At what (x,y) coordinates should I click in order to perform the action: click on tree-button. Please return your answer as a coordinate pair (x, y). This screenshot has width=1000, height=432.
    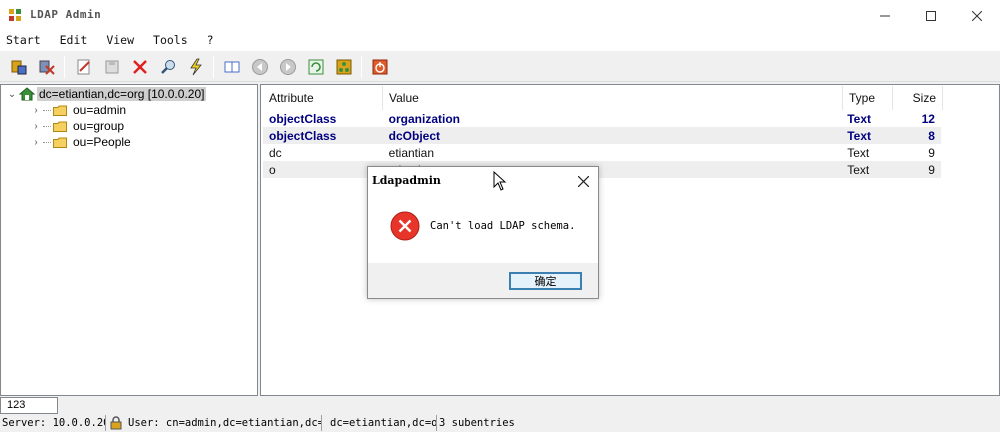
    Looking at the image, I should click on (344, 67).